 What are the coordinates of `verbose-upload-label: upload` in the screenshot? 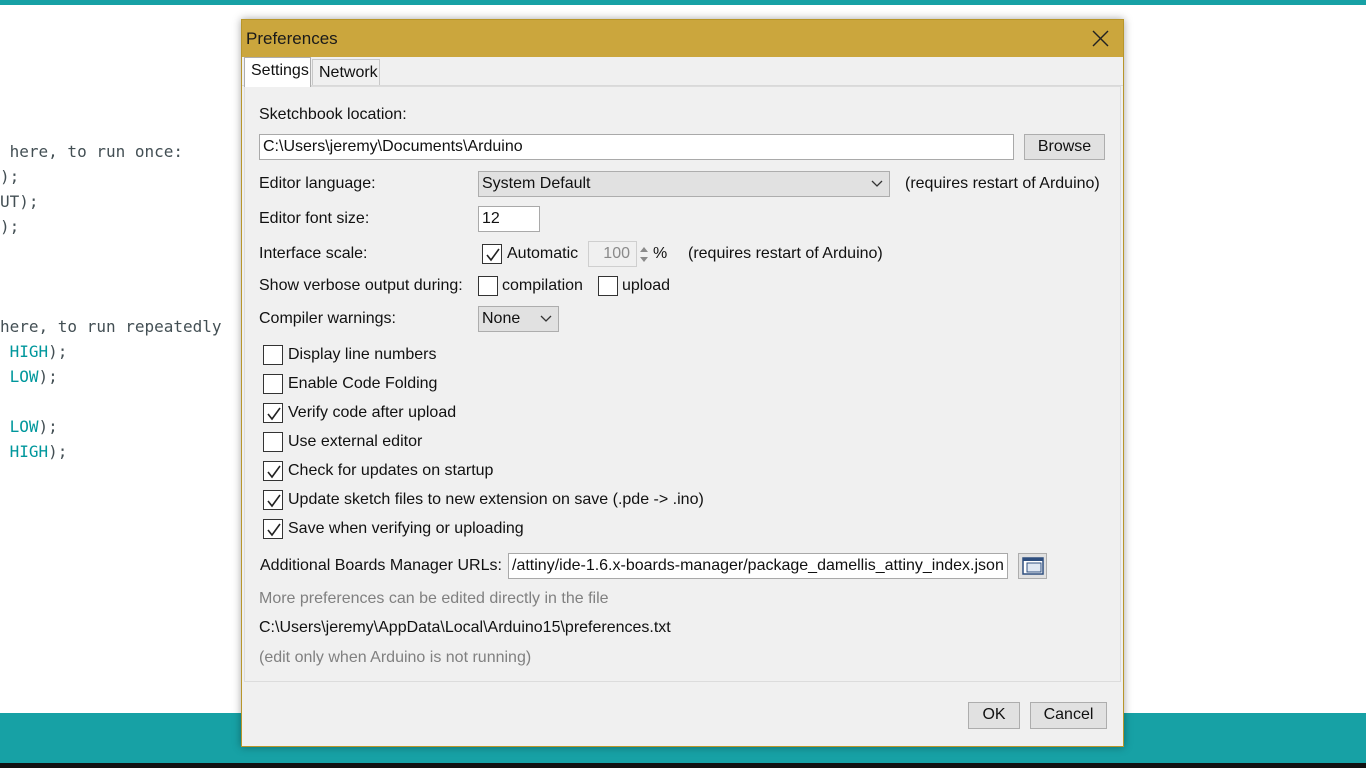 It's located at (646, 285).